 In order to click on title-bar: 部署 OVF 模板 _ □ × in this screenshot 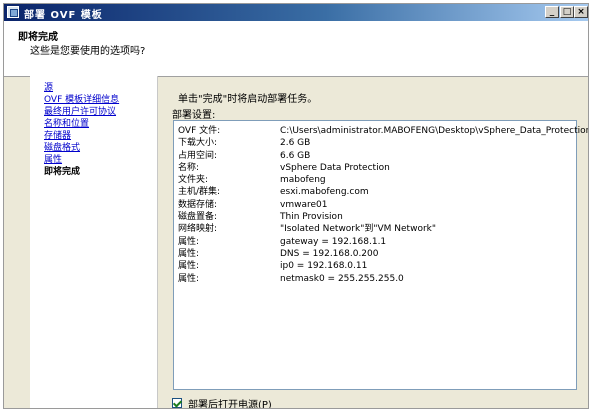, I will do `click(296, 12)`.